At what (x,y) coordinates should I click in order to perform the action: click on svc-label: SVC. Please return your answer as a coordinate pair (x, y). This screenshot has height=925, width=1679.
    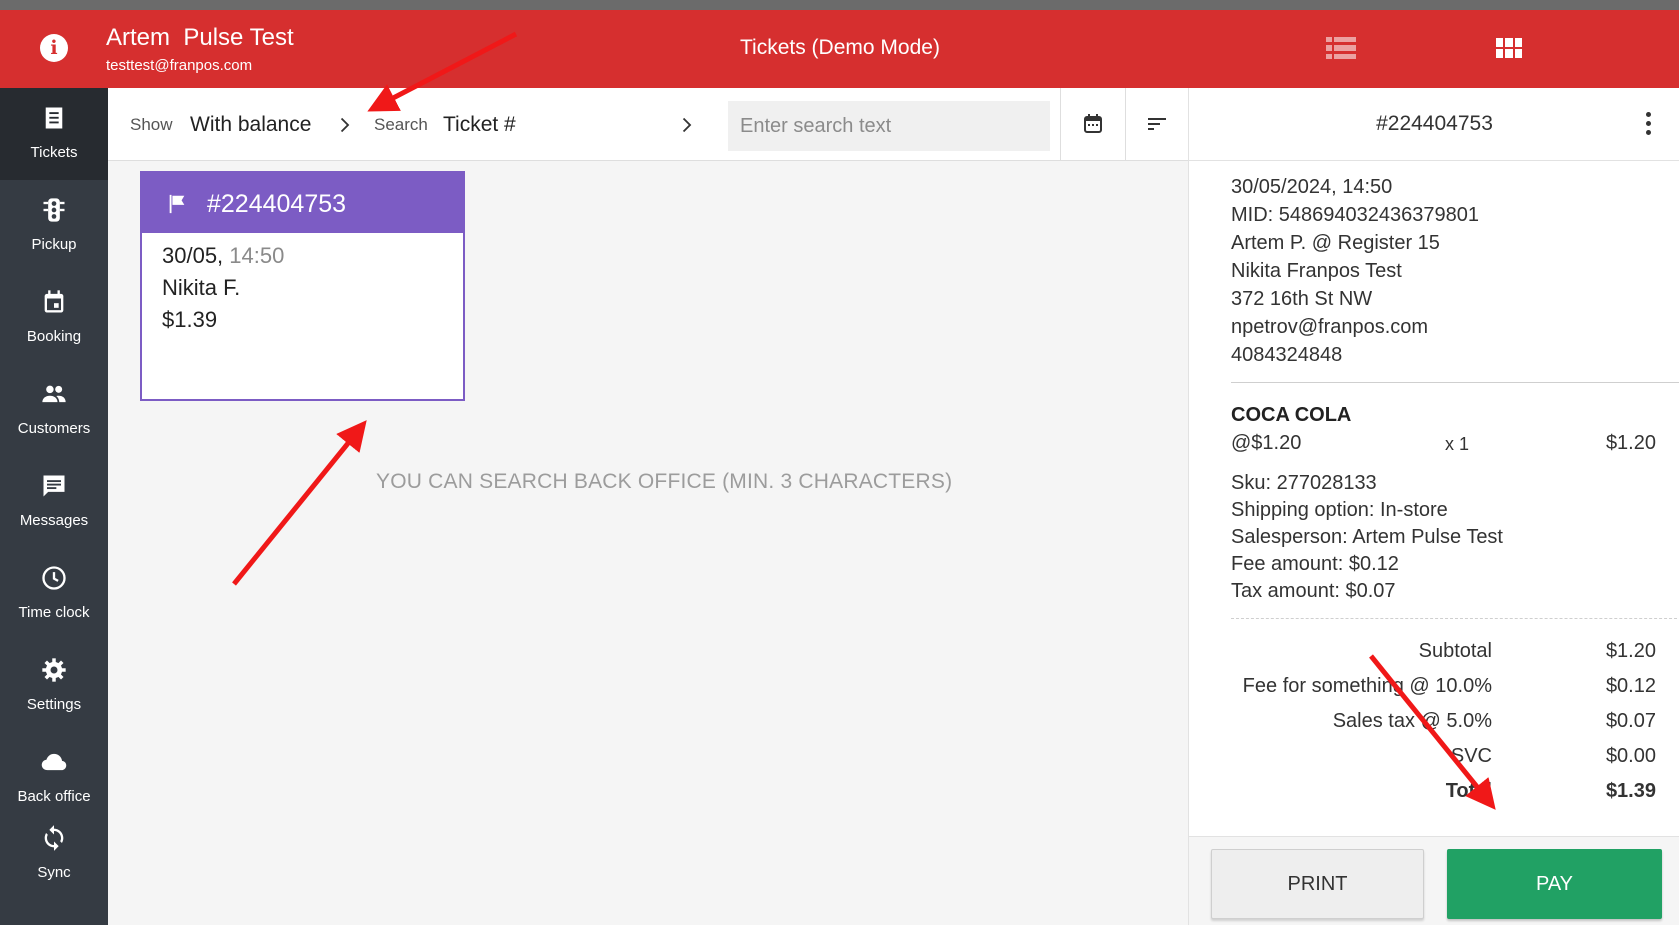
    Looking at the image, I should click on (1471, 756).